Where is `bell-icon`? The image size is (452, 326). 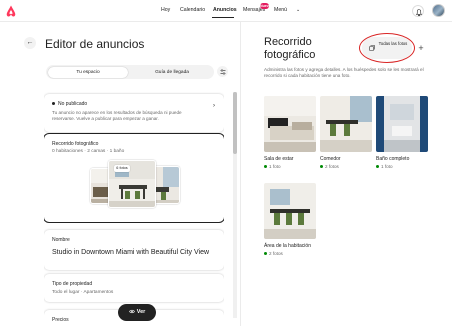
bell-icon is located at coordinates (419, 12).